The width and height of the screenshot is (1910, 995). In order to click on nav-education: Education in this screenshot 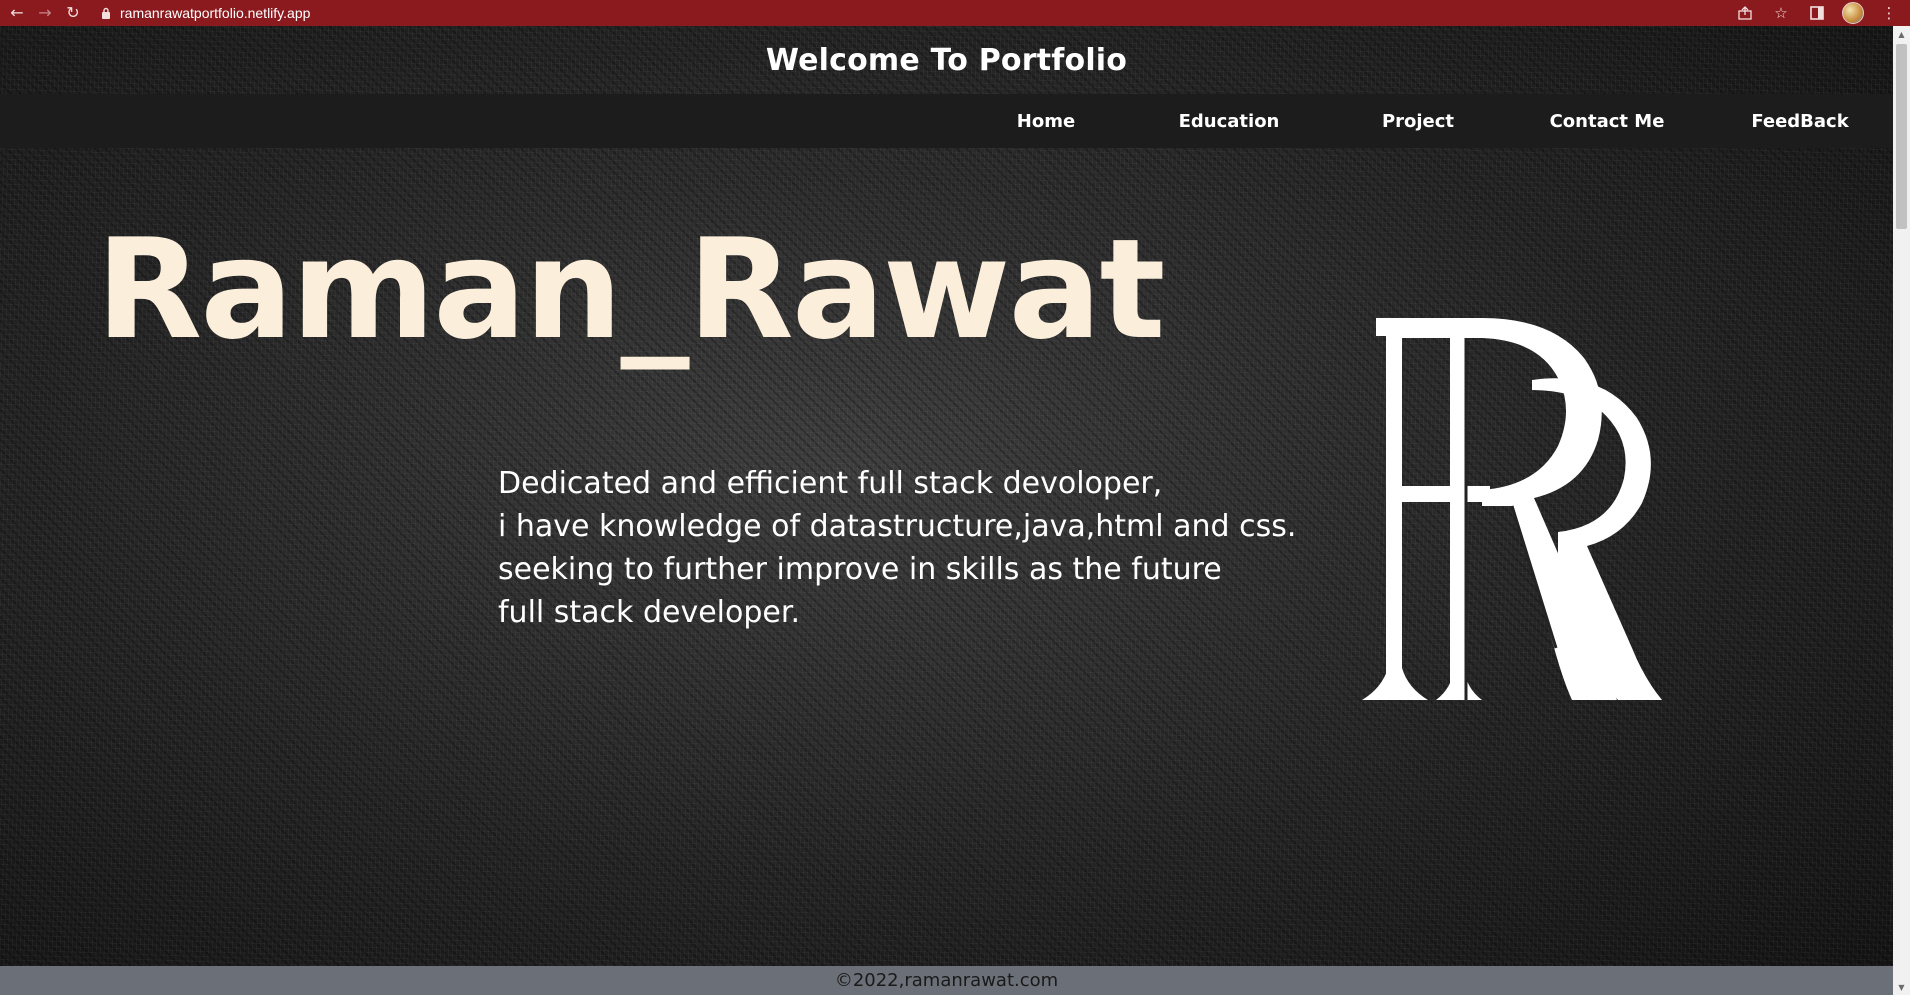, I will do `click(1229, 121)`.